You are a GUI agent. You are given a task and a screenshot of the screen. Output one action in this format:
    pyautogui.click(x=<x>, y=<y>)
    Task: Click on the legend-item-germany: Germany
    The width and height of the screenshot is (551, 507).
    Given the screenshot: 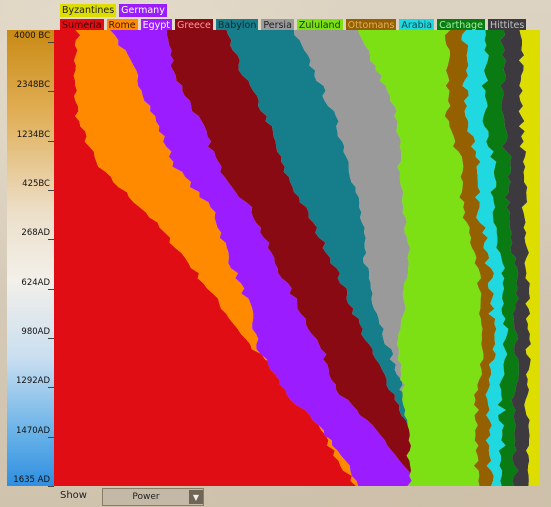 What is the action you would take?
    pyautogui.click(x=143, y=10)
    